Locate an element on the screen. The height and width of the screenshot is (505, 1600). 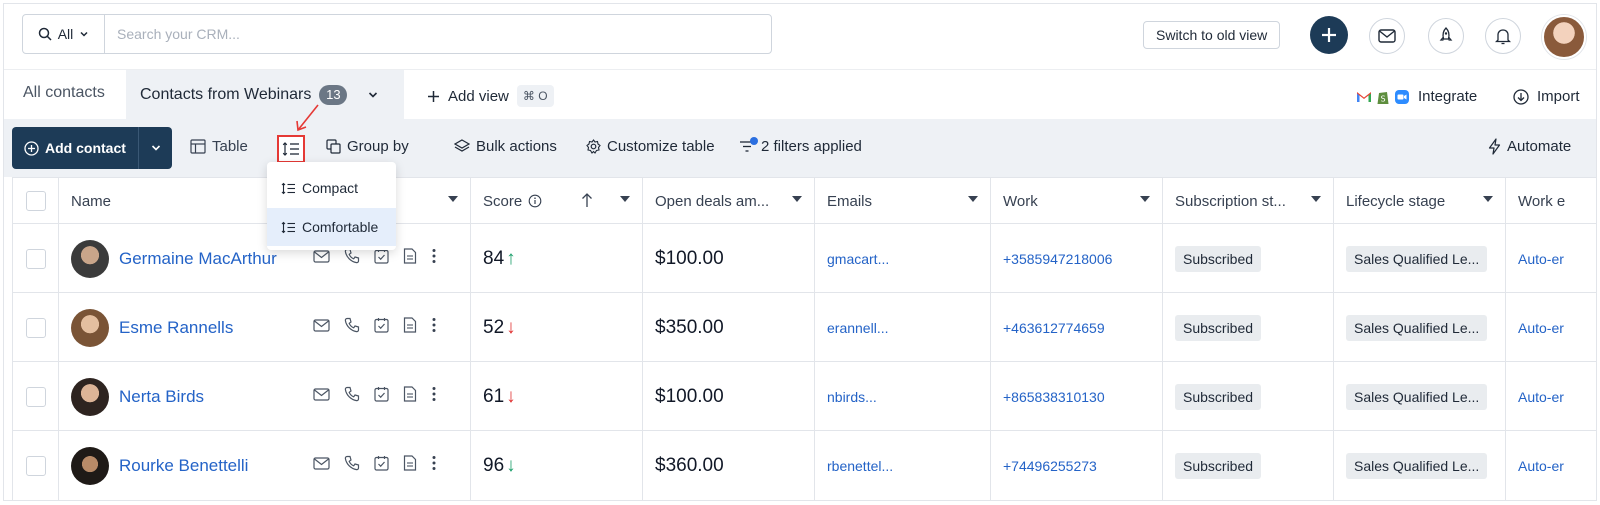
phone-link: +74496255273 is located at coordinates (1050, 466).